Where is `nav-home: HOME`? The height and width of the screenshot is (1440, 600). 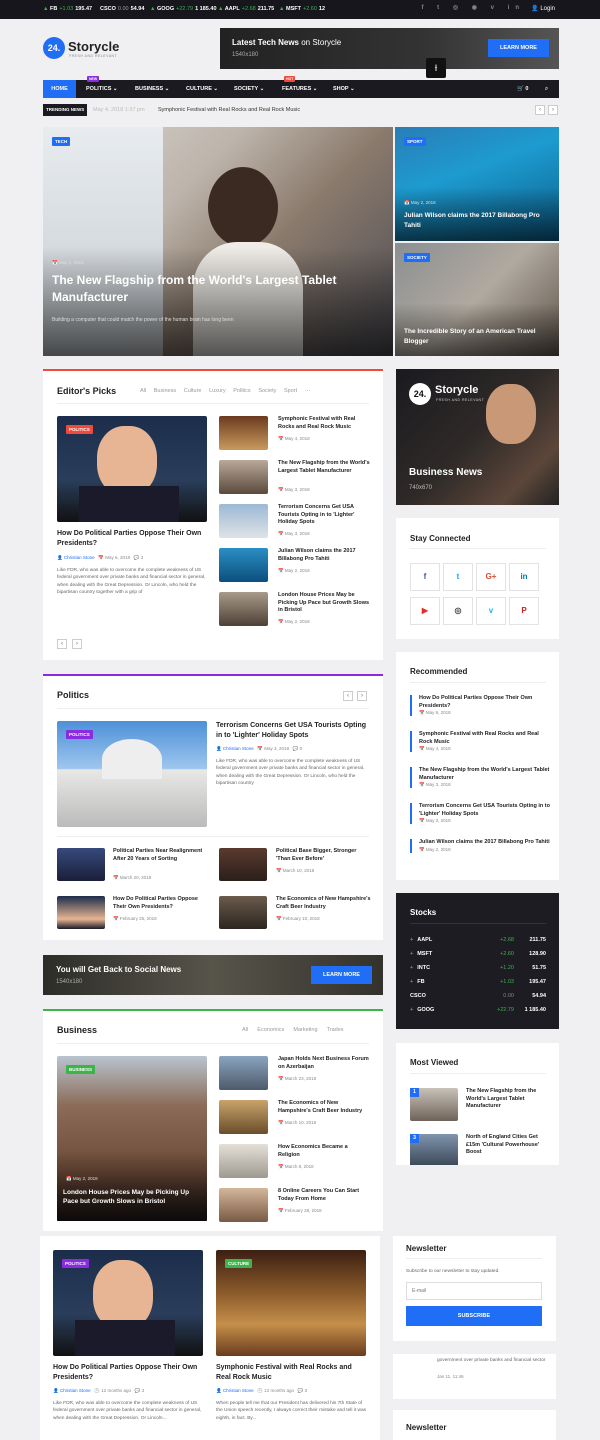 nav-home: HOME is located at coordinates (59, 89).